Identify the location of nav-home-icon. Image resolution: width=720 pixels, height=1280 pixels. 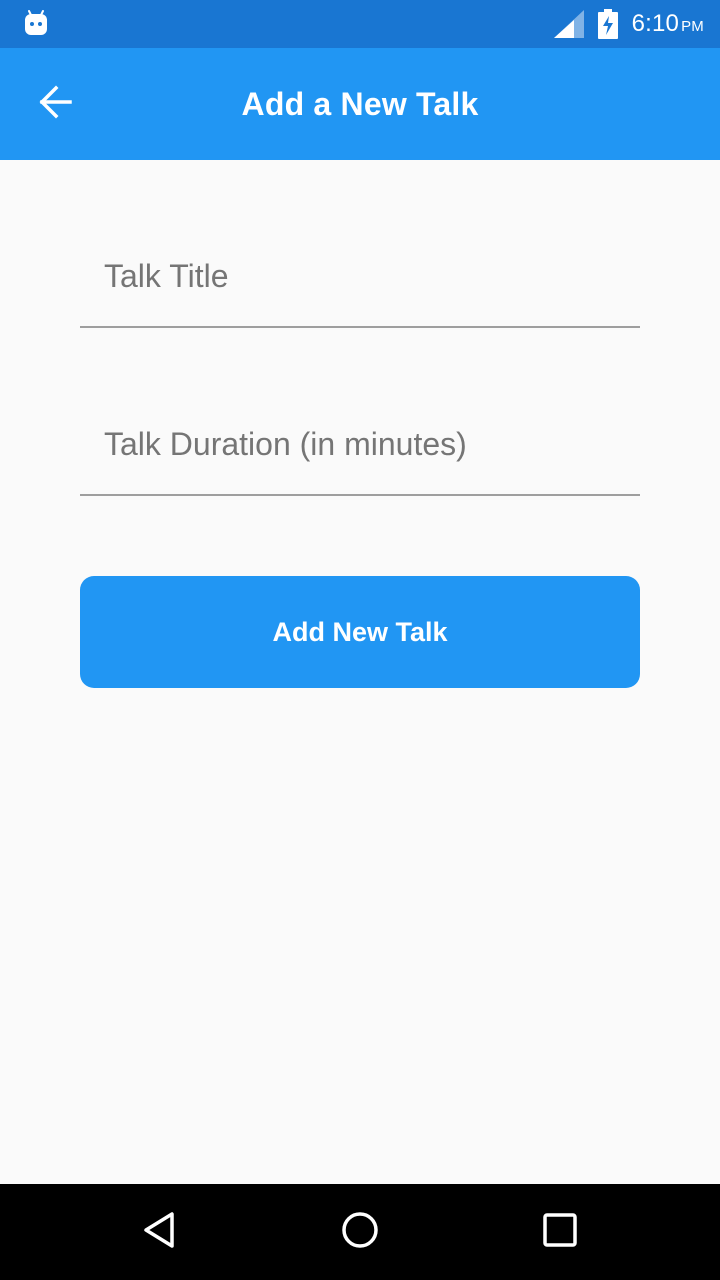
(360, 1232).